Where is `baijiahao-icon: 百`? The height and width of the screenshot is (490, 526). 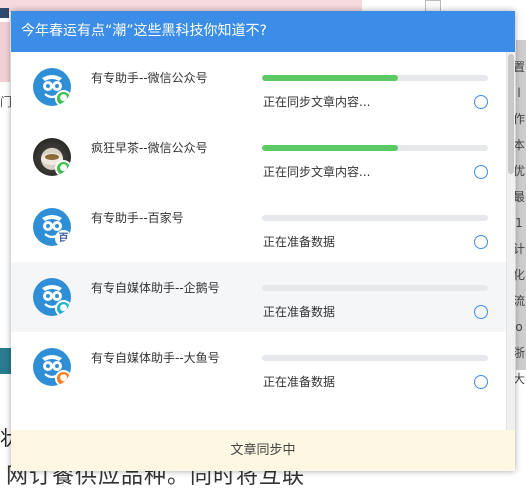 baijiahao-icon: 百 is located at coordinates (63, 238).